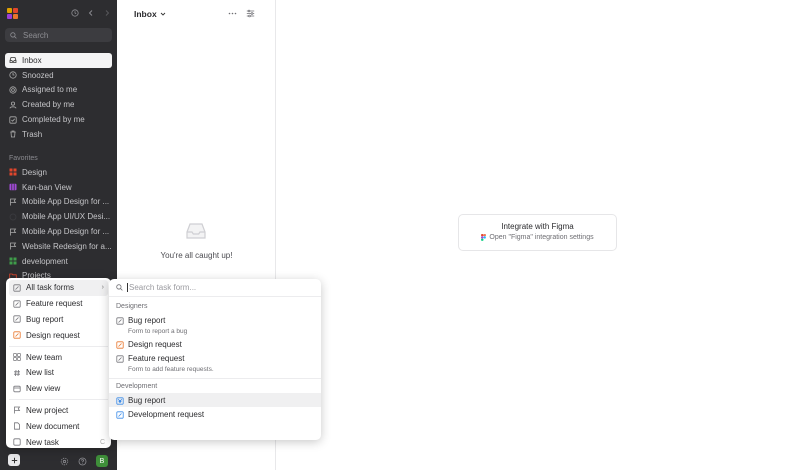  What do you see at coordinates (156, 358) in the screenshot?
I see `form-item-label: Feature request` at bounding box center [156, 358].